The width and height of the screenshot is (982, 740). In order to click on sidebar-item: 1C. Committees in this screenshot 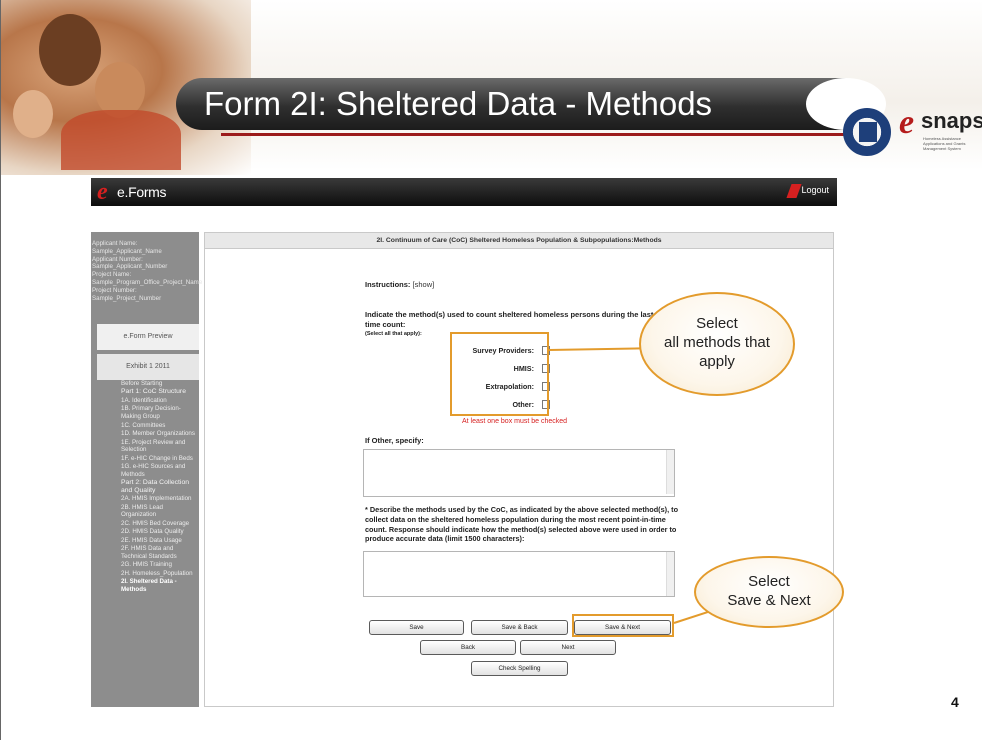, I will do `click(160, 426)`.